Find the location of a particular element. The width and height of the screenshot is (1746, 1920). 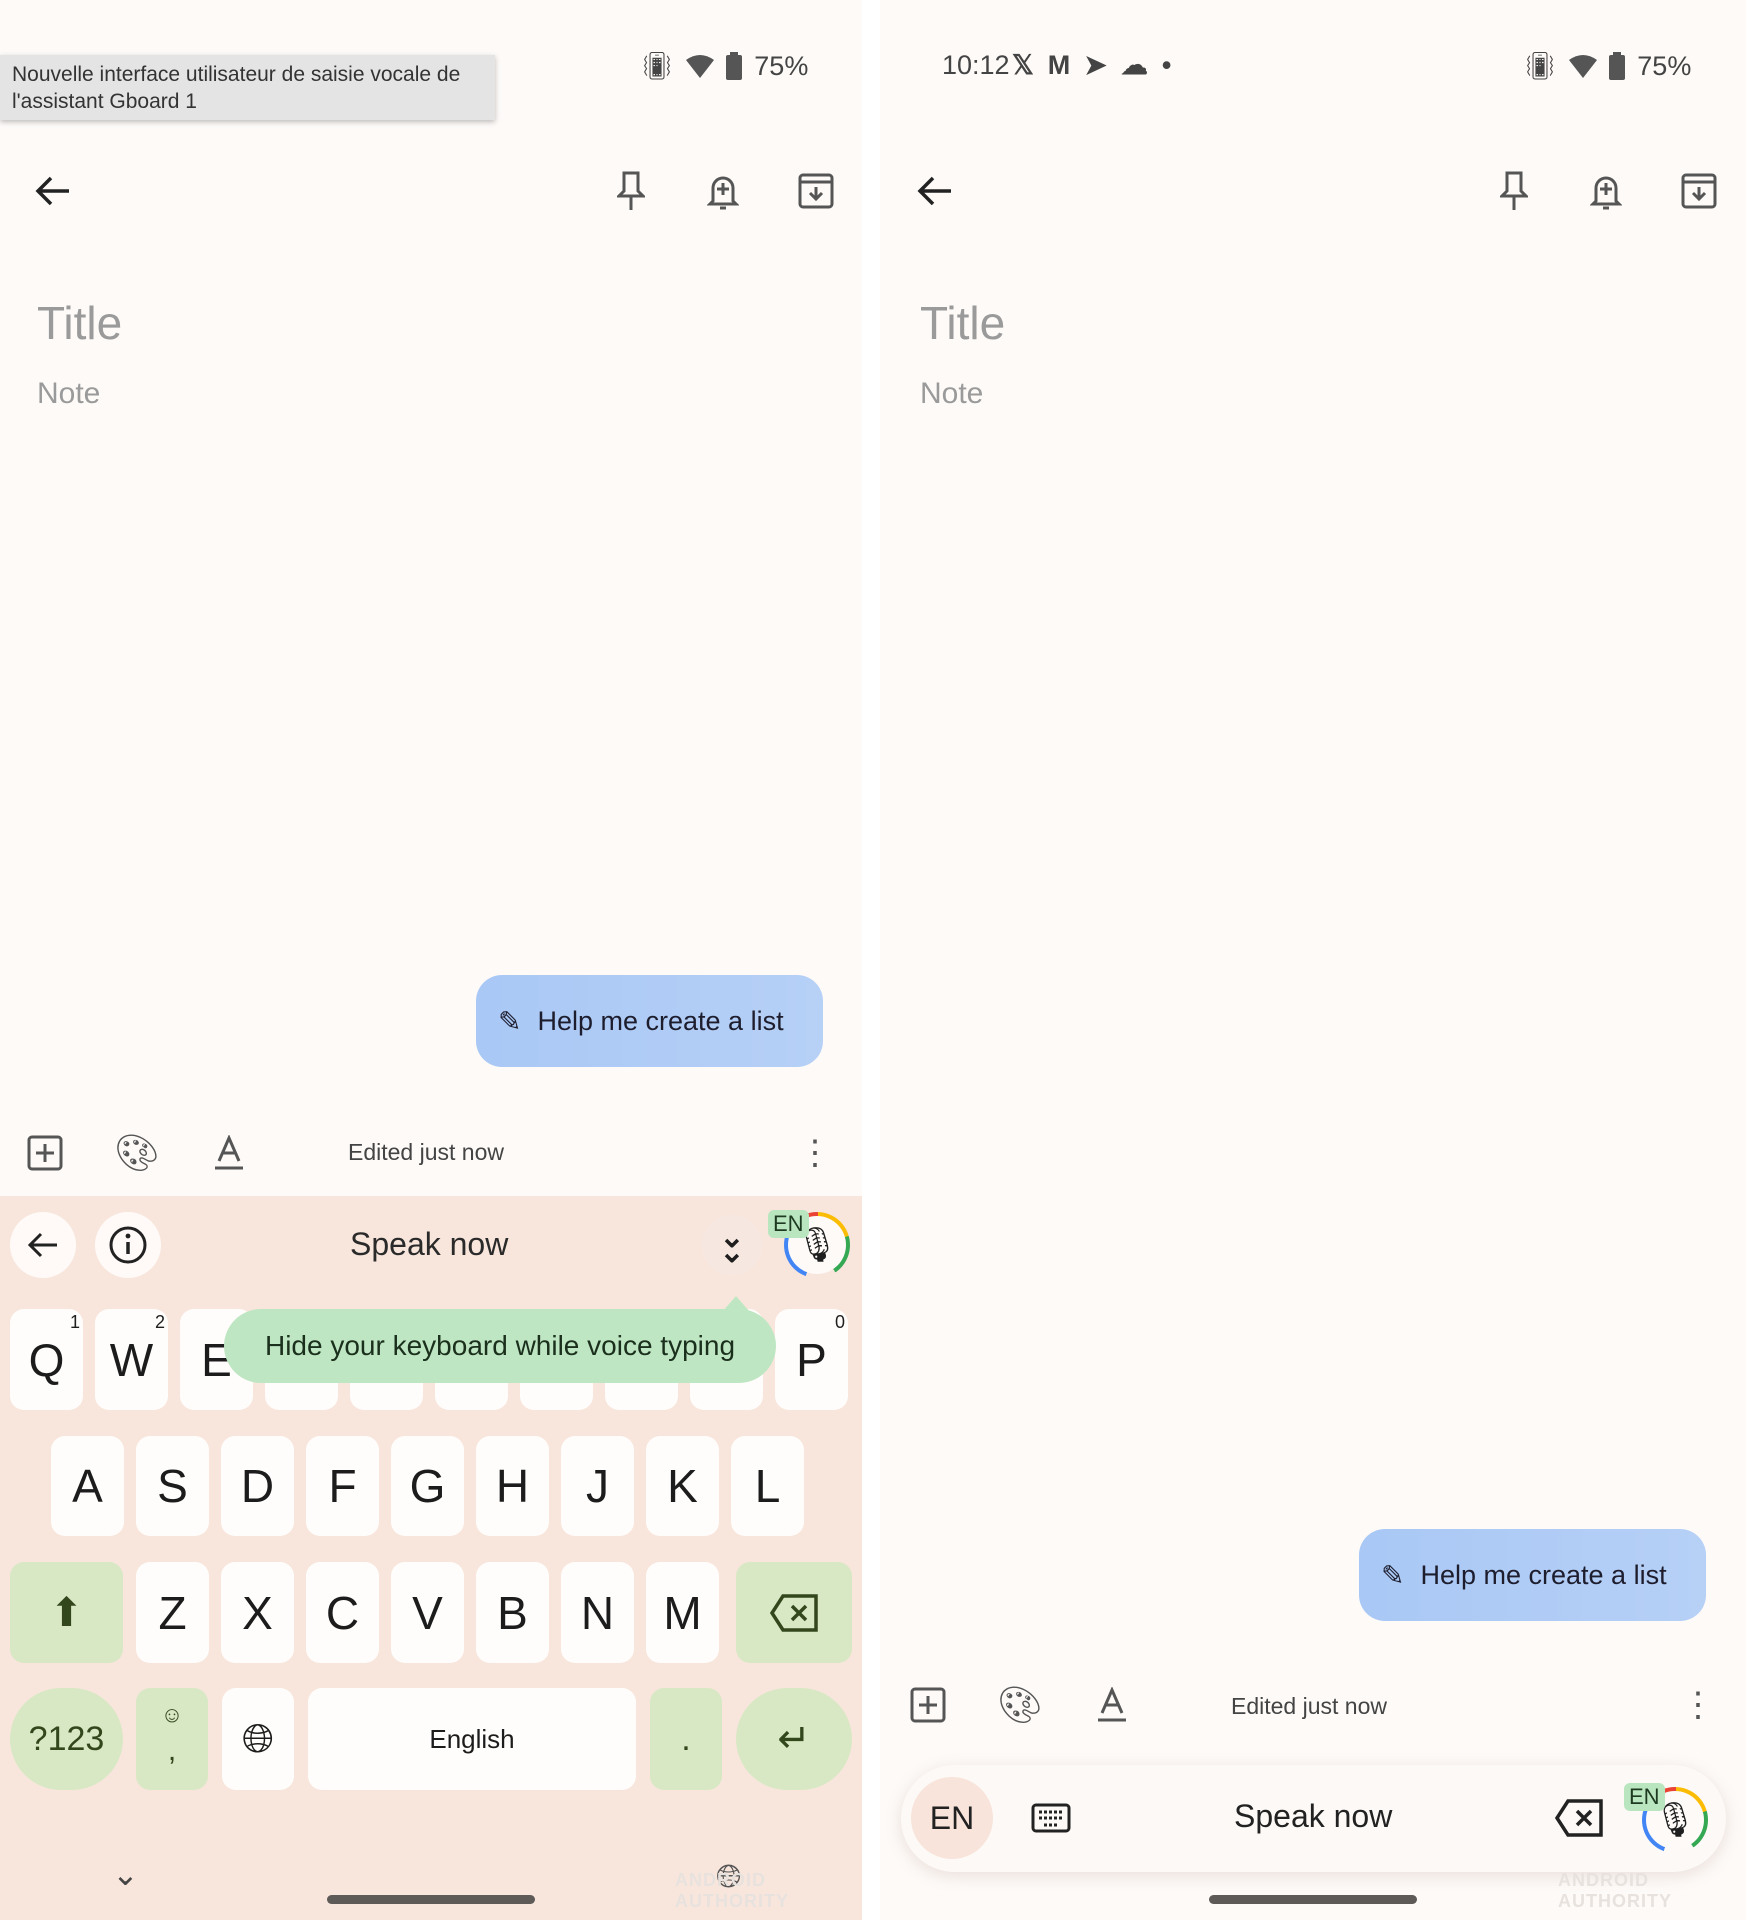

key-n: N is located at coordinates (597, 1612).